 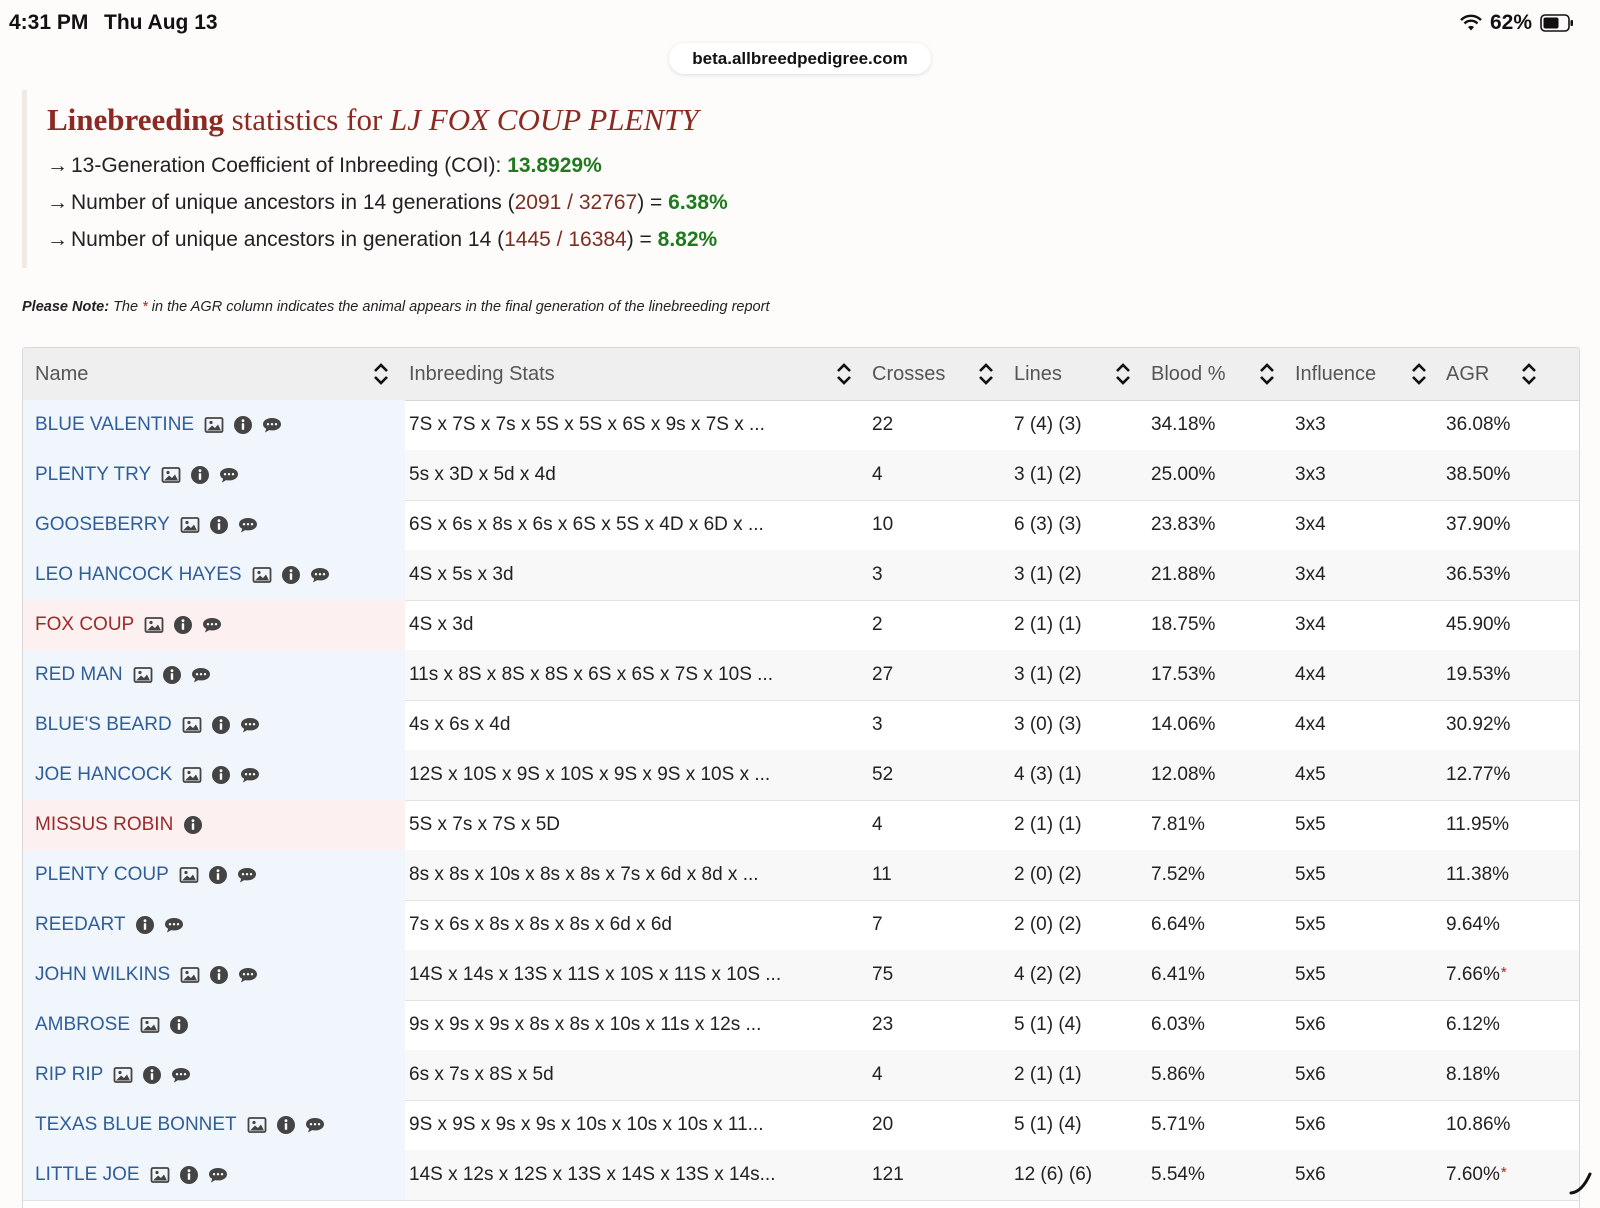 What do you see at coordinates (877, 625) in the screenshot?
I see `crosses-cell: 2` at bounding box center [877, 625].